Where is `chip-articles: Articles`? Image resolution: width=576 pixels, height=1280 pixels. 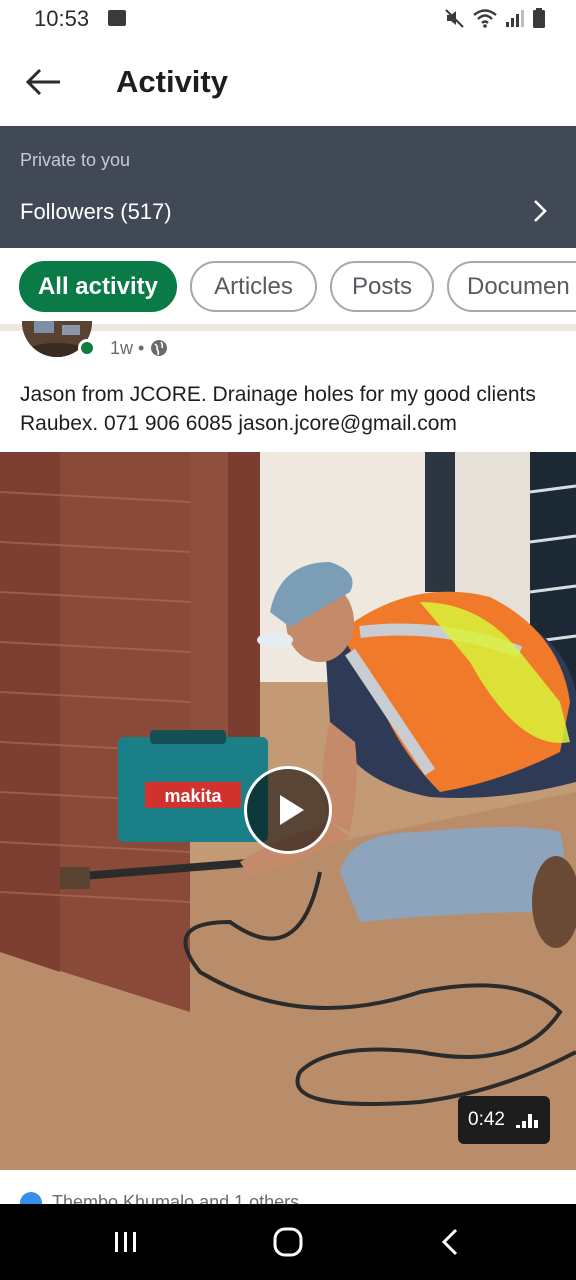 chip-articles: Articles is located at coordinates (253, 286).